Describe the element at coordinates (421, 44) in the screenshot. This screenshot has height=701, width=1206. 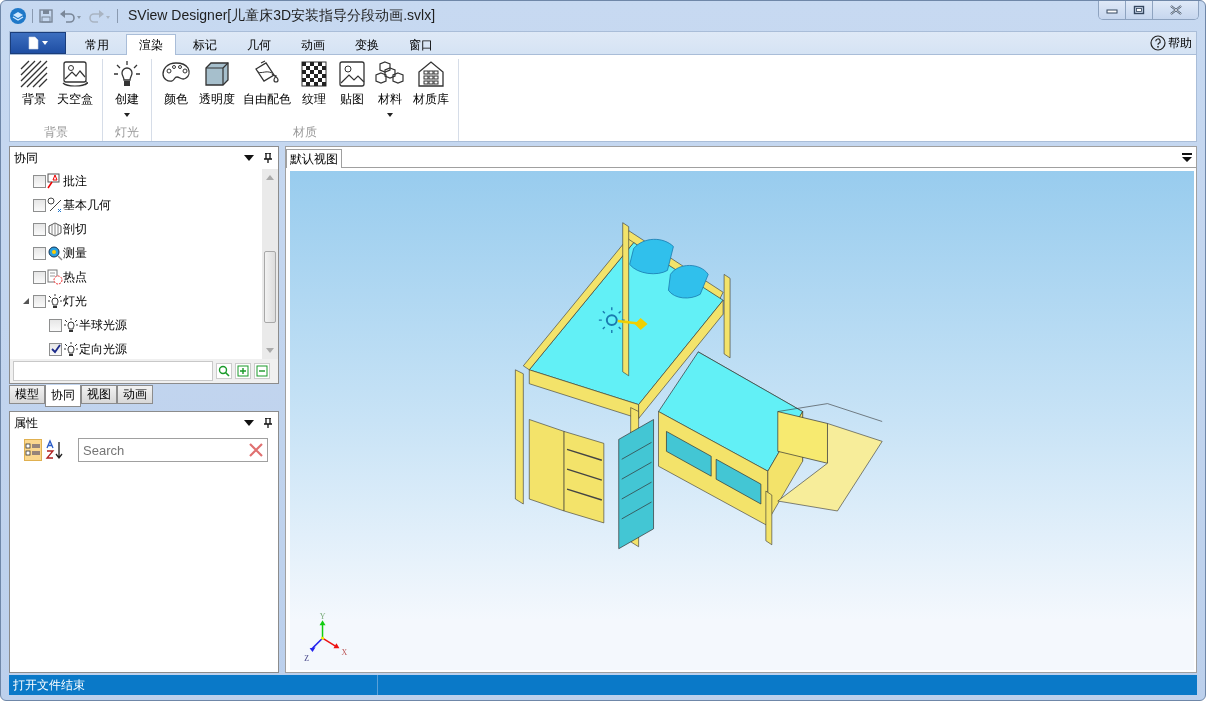
I see `ribbon-tab: 窗口` at that location.